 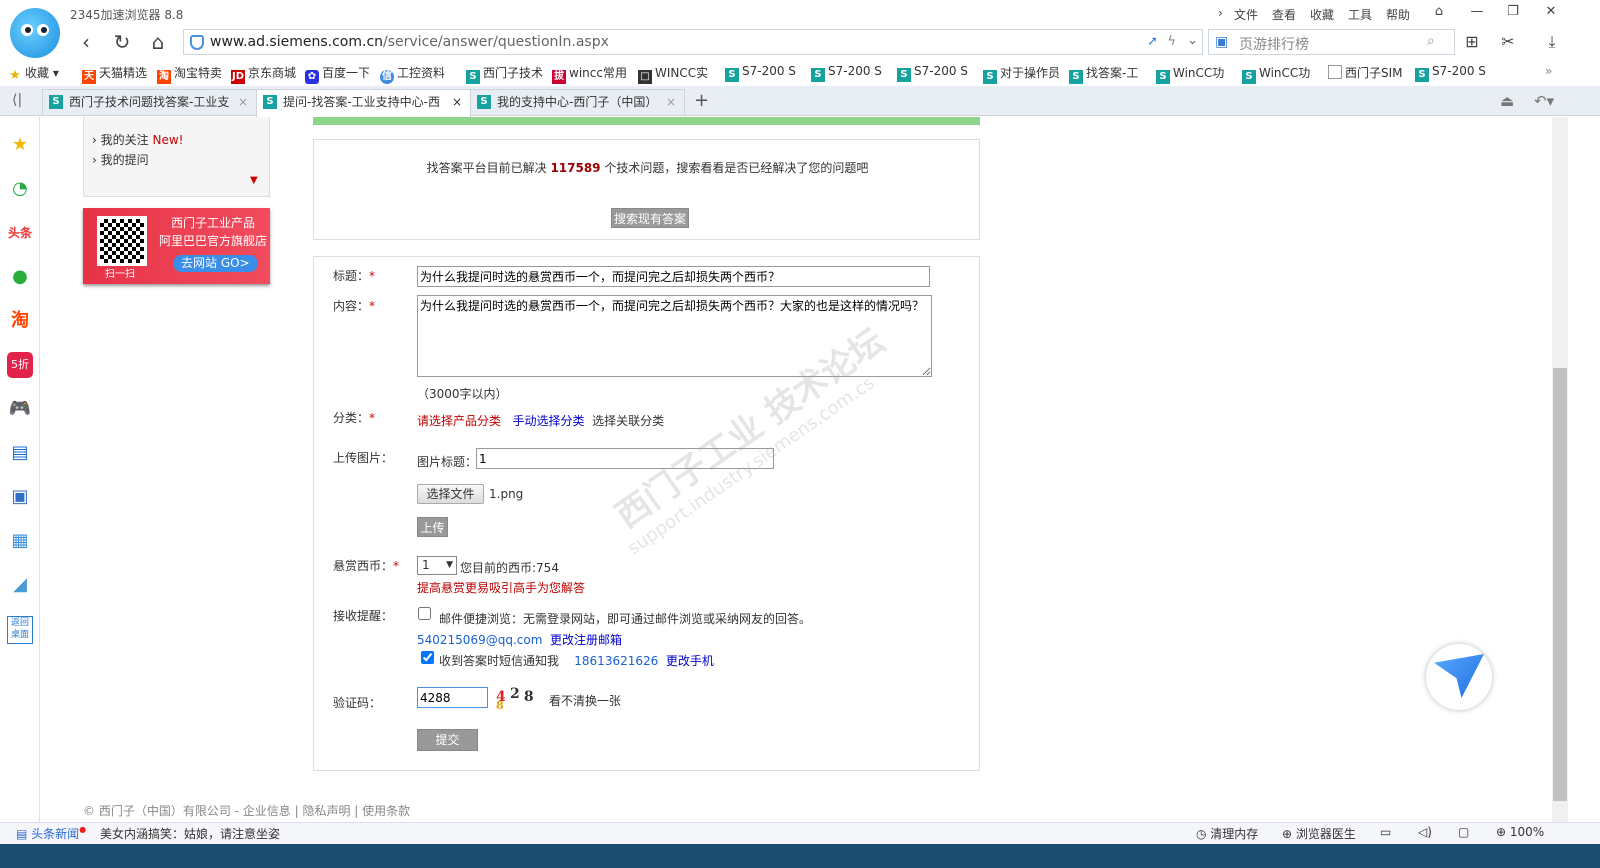 I want to click on bookmark-item: S 找答案-工, so click(x=1103, y=74).